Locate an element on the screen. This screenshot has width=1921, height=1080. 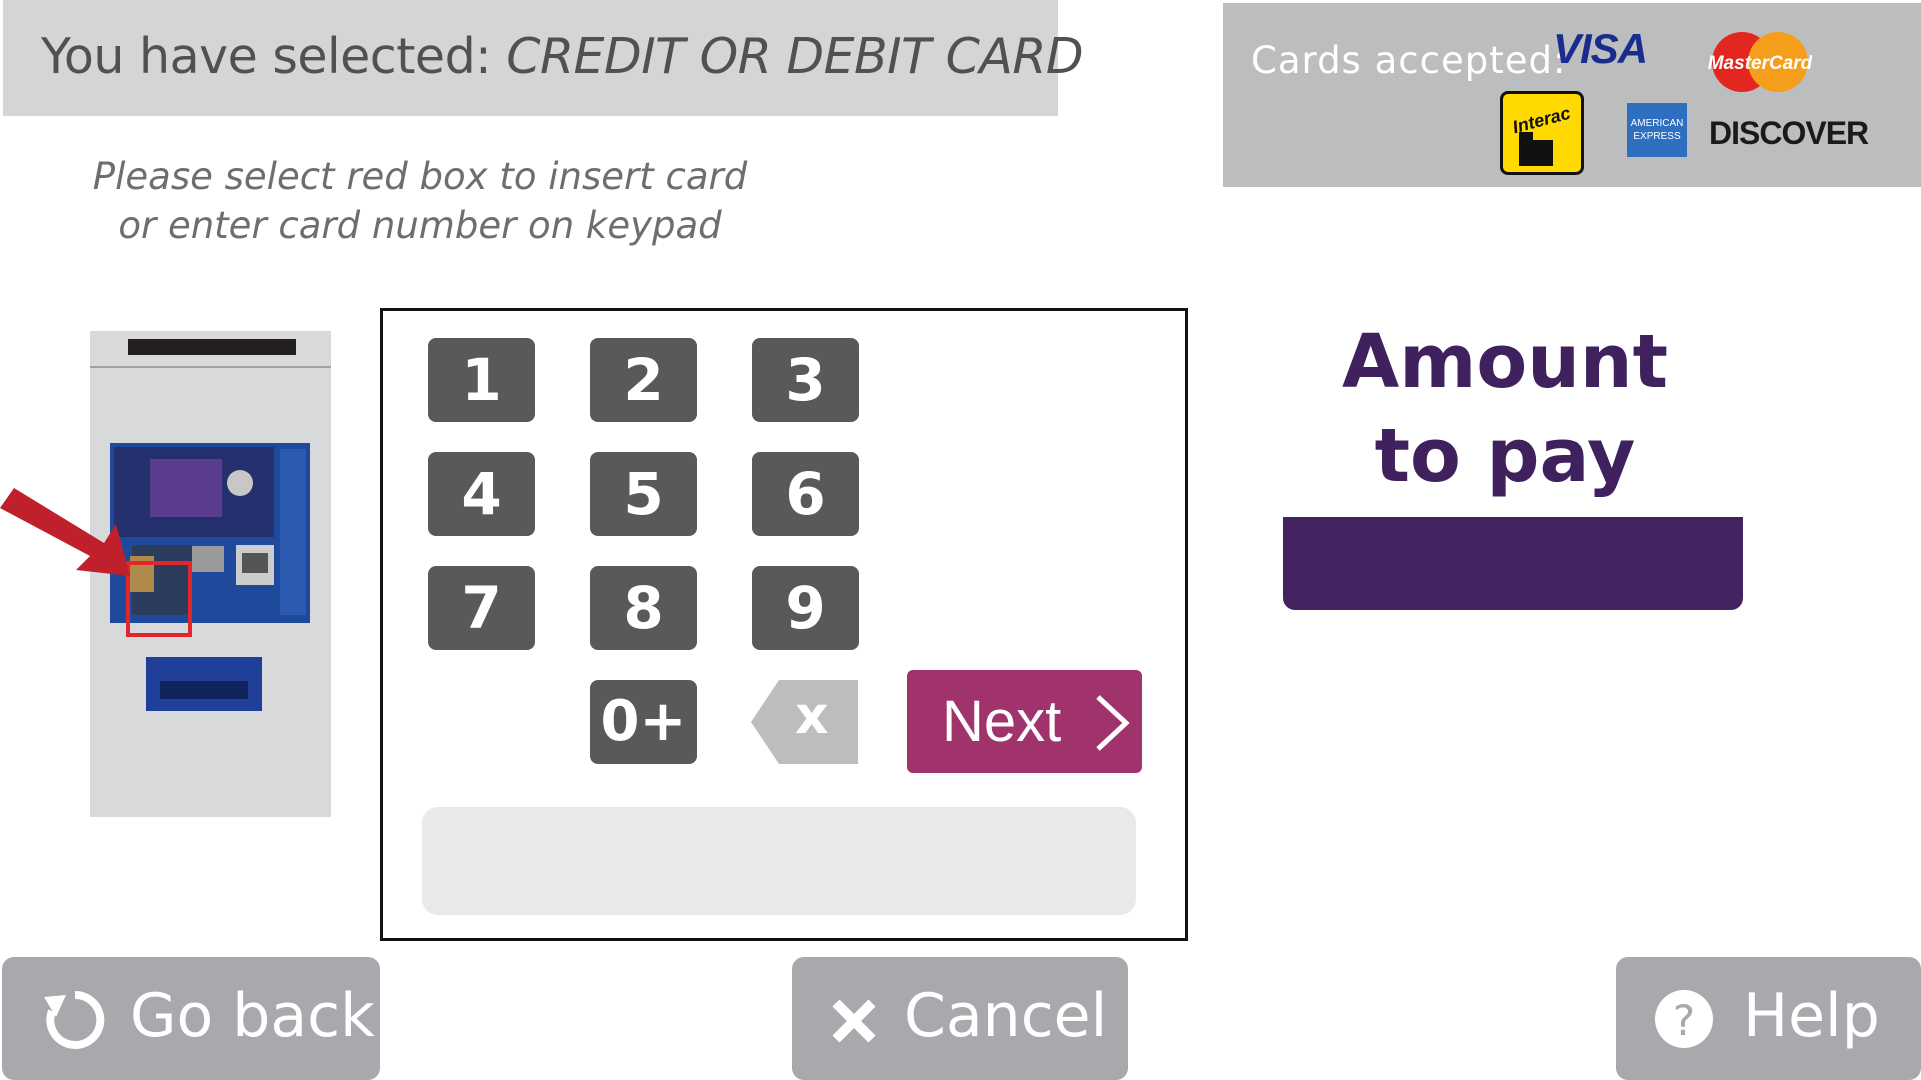
key-9: 9 is located at coordinates (805, 608).